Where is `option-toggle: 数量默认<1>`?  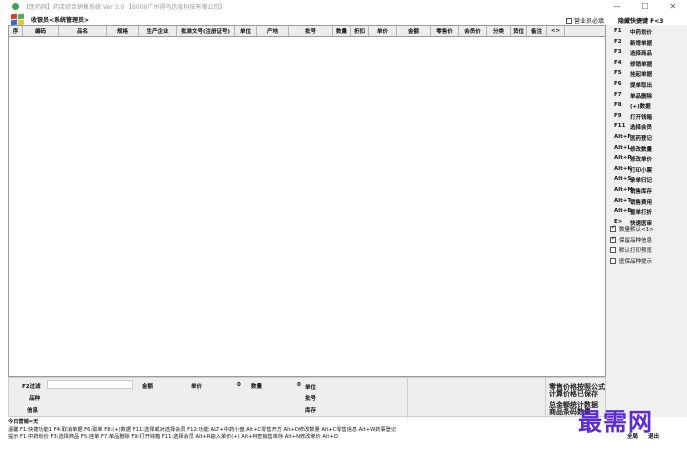 option-toggle: 数量默认<1> is located at coordinates (632, 228).